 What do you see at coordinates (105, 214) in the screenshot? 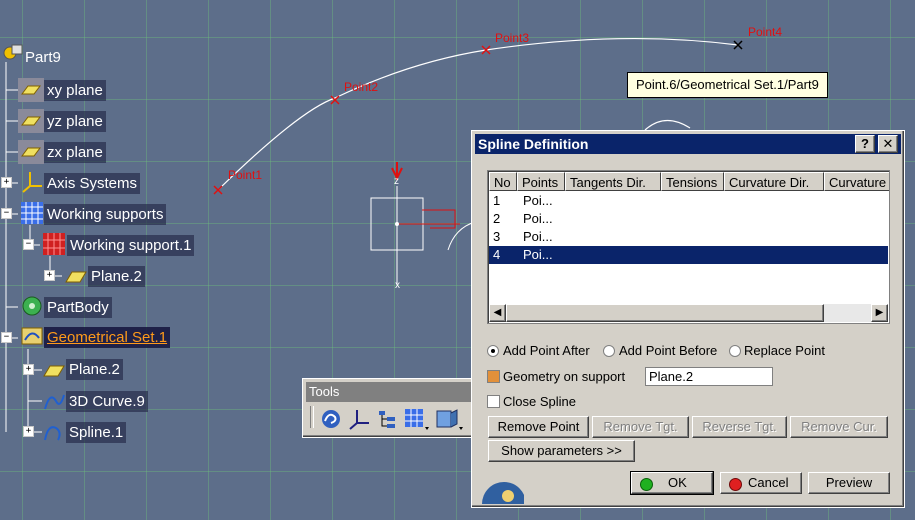
I see `tree-item-working-supports: Working supports` at bounding box center [105, 214].